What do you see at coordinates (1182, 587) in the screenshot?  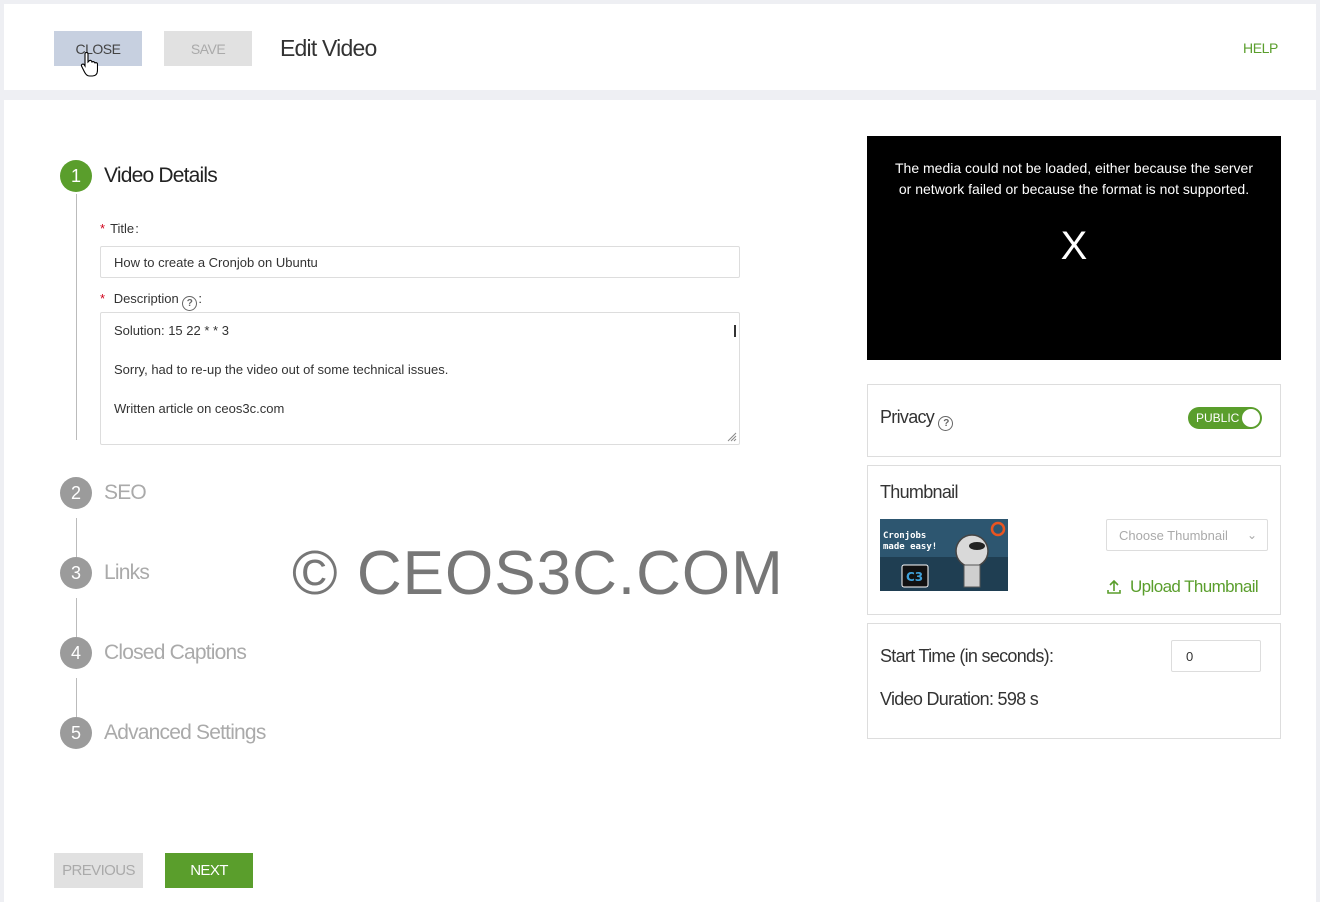 I see `upload-thumbnail-button: Upload Thumbnail` at bounding box center [1182, 587].